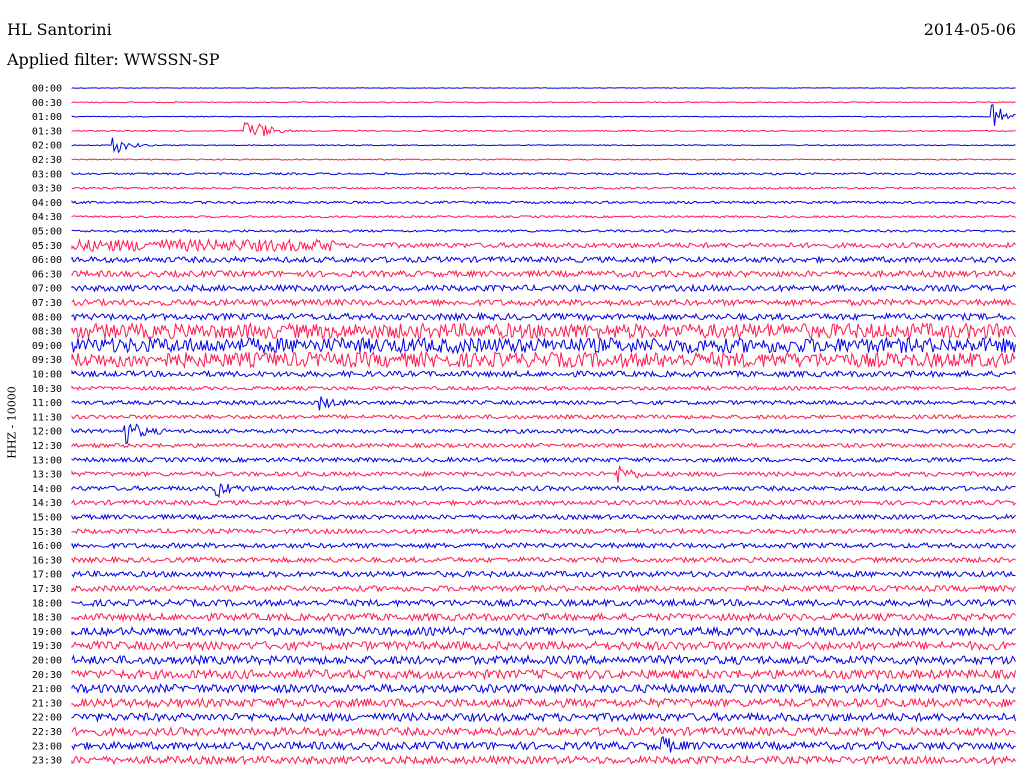 The width and height of the screenshot is (1024, 780). What do you see at coordinates (47, 546) in the screenshot?
I see `row-time-label: 16:00` at bounding box center [47, 546].